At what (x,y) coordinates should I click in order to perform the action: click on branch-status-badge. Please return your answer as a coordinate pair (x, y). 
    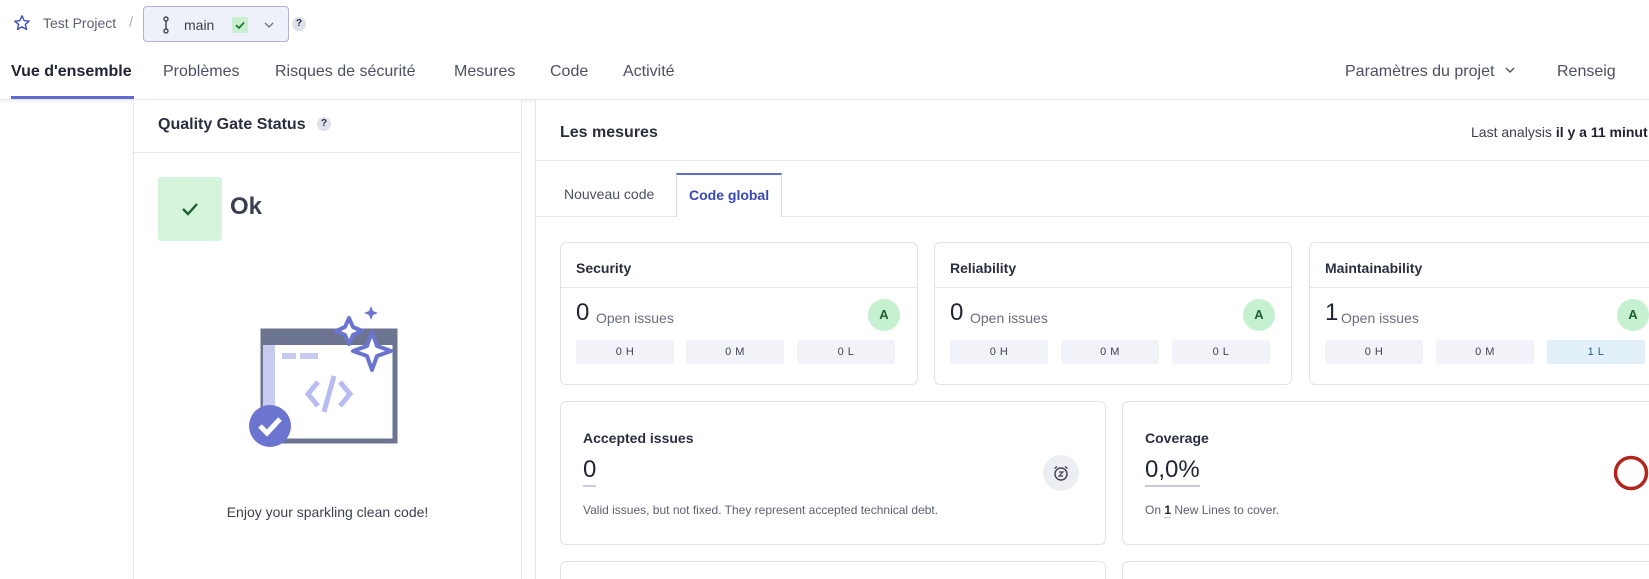
    Looking at the image, I should click on (240, 25).